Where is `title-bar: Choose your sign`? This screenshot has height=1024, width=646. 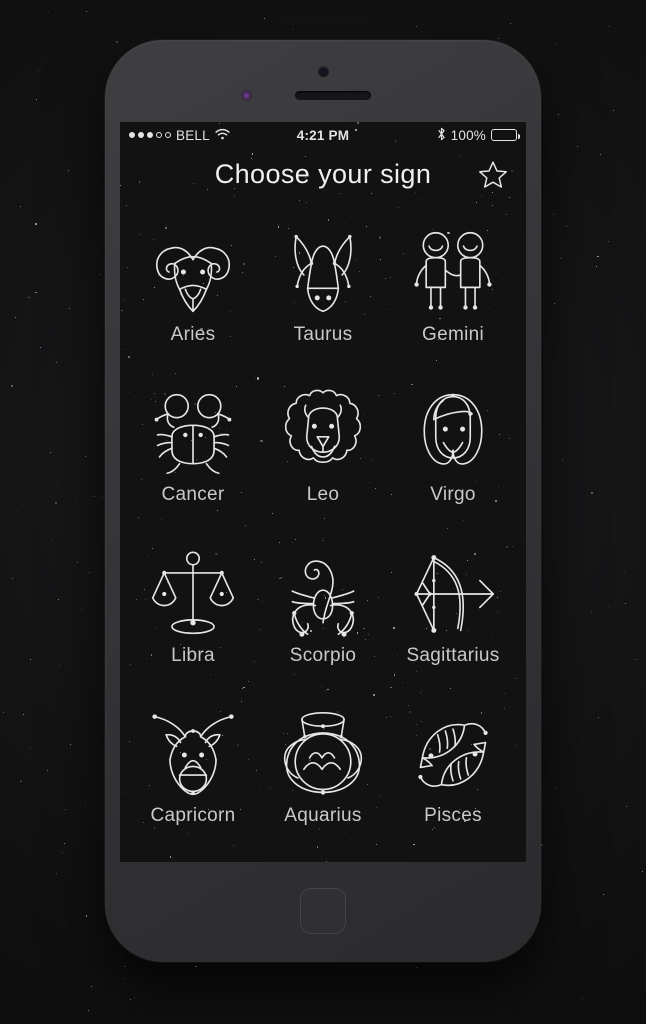 title-bar: Choose your sign is located at coordinates (323, 174).